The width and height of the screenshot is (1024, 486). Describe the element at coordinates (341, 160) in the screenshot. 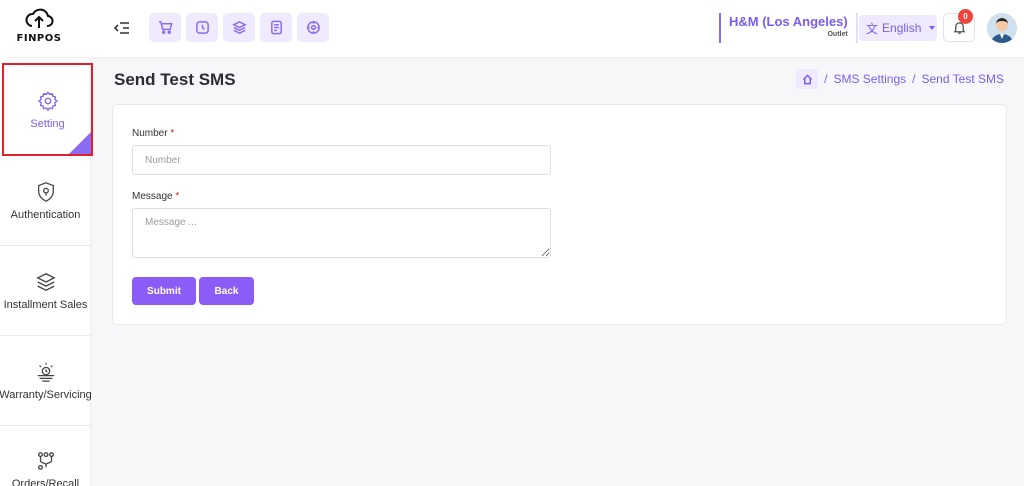

I see `number-input` at that location.